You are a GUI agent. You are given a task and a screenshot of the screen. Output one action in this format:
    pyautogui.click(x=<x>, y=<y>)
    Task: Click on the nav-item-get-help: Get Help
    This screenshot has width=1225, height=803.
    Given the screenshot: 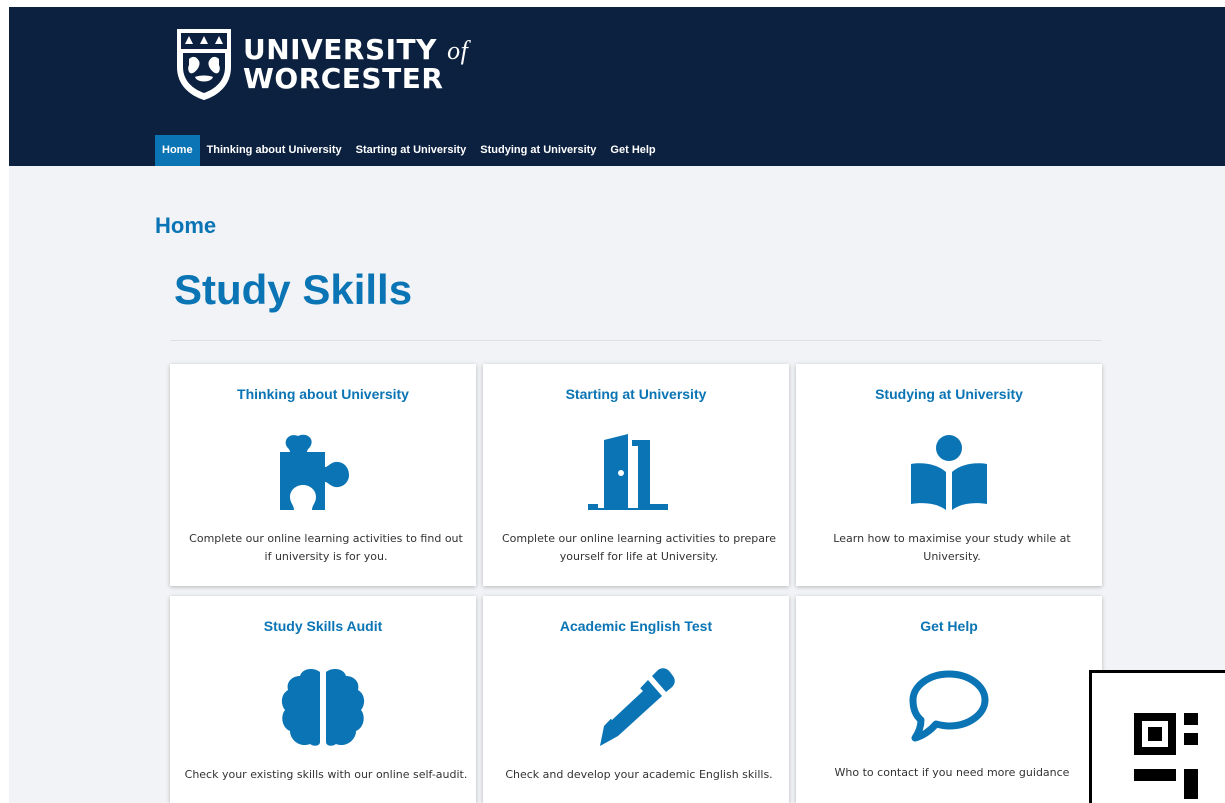 What is the action you would take?
    pyautogui.click(x=632, y=150)
    